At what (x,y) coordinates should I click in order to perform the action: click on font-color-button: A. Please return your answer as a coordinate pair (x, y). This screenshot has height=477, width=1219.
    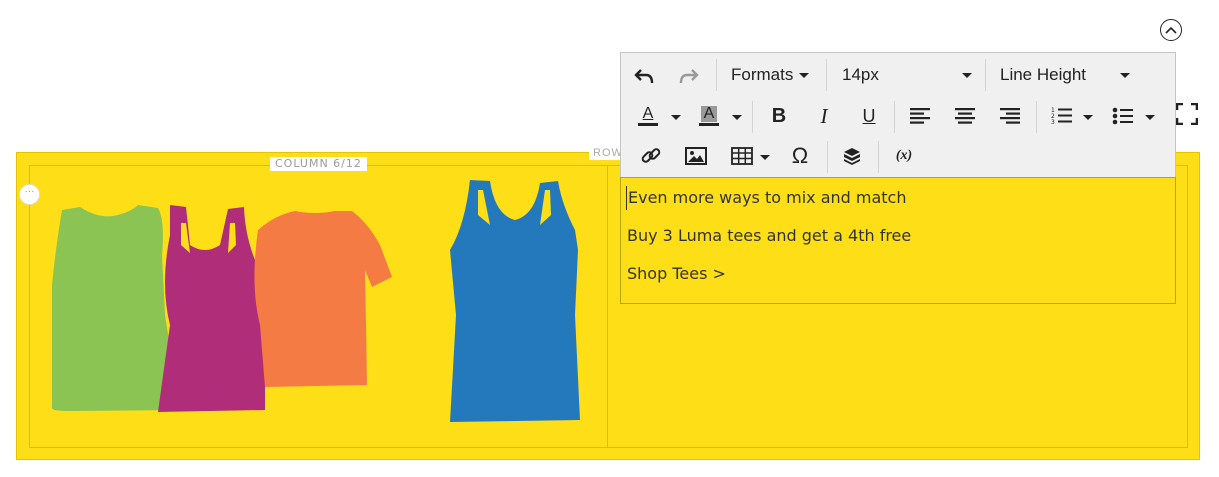
    Looking at the image, I should click on (648, 116).